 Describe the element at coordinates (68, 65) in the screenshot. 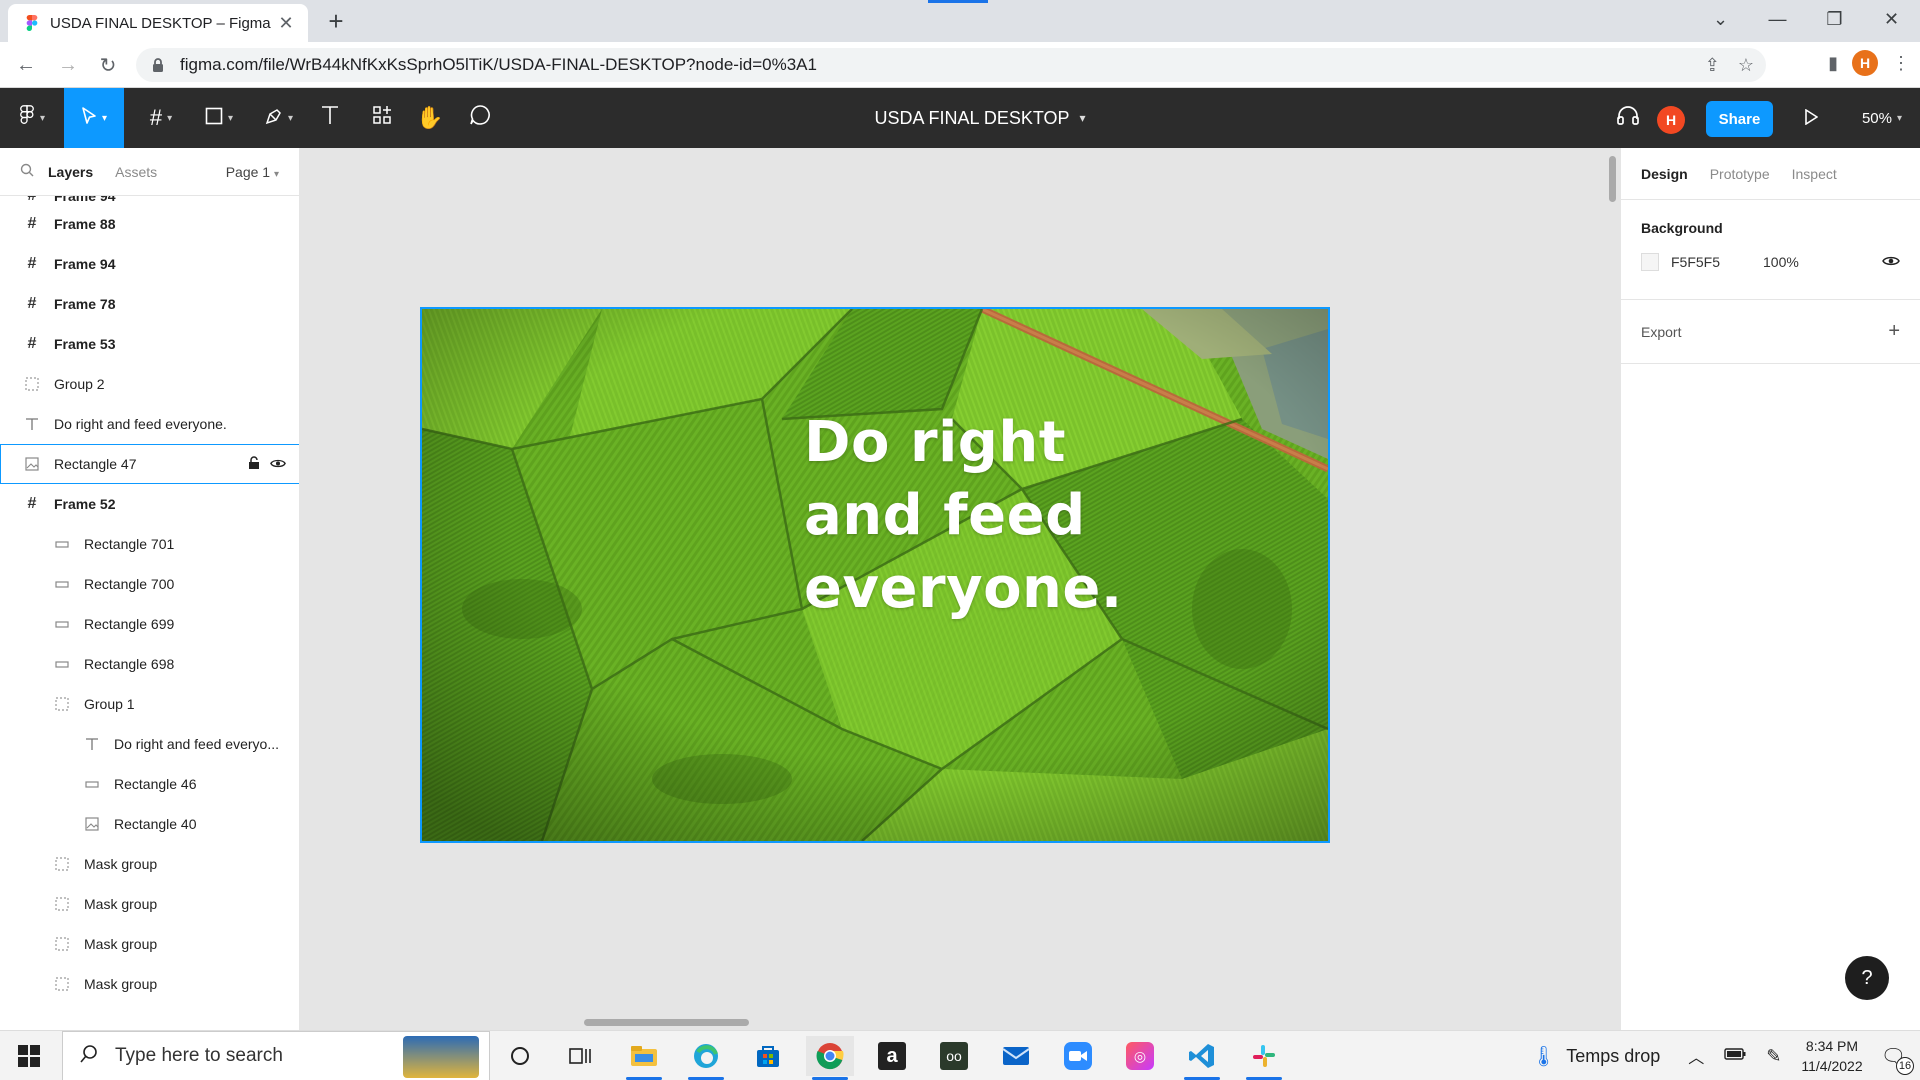

I see `forward-icon: →` at that location.